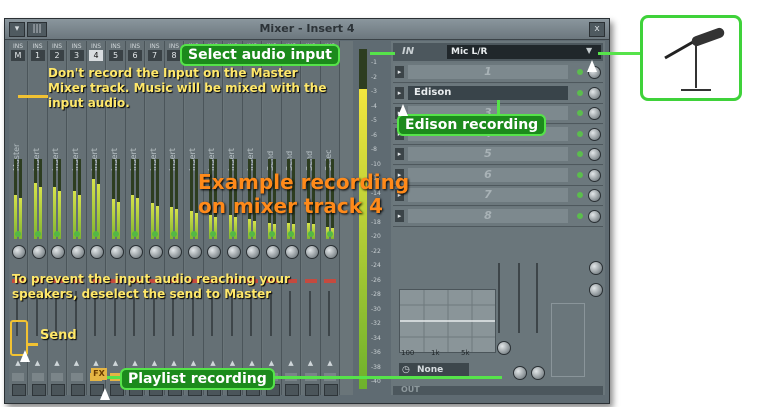  I want to click on slot-name: Edison, so click(488, 92).